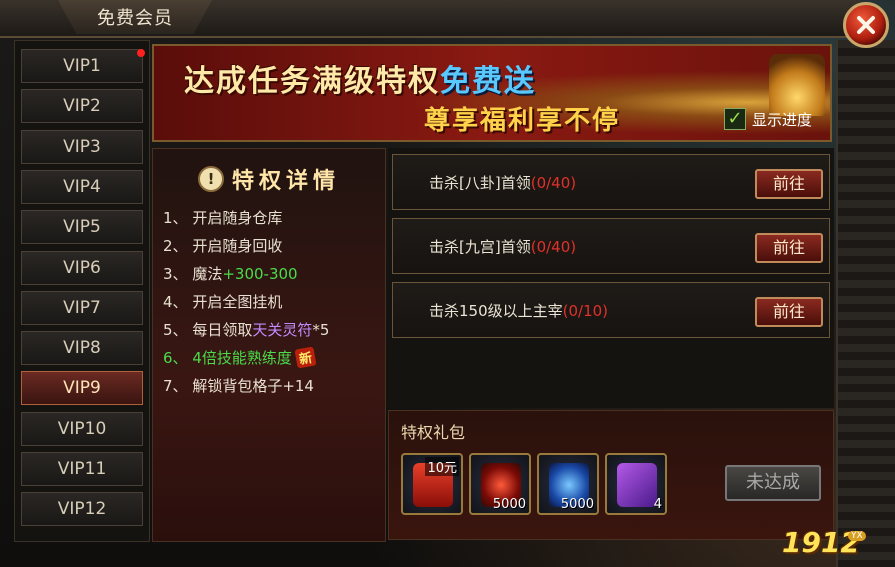 This screenshot has width=895, height=567. I want to click on vip-tab-vip12: VIP12, so click(82, 509).